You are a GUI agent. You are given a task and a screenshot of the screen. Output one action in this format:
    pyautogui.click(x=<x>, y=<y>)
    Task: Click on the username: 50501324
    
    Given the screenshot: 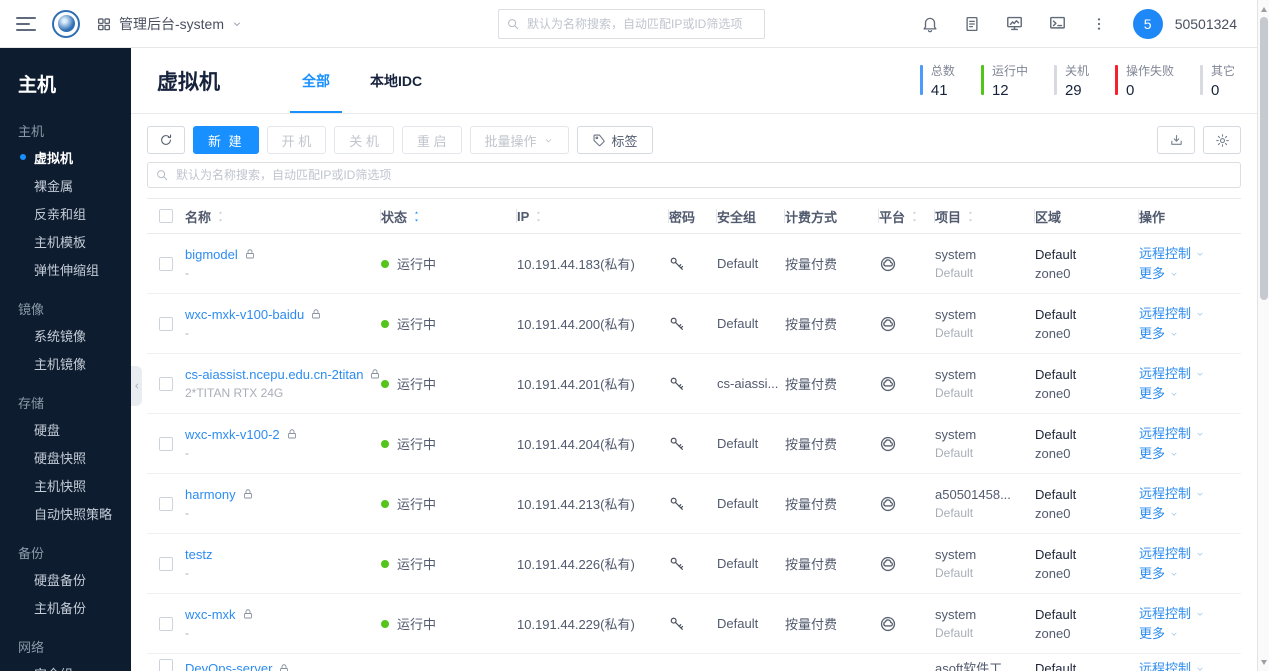 What is the action you would take?
    pyautogui.click(x=1206, y=24)
    